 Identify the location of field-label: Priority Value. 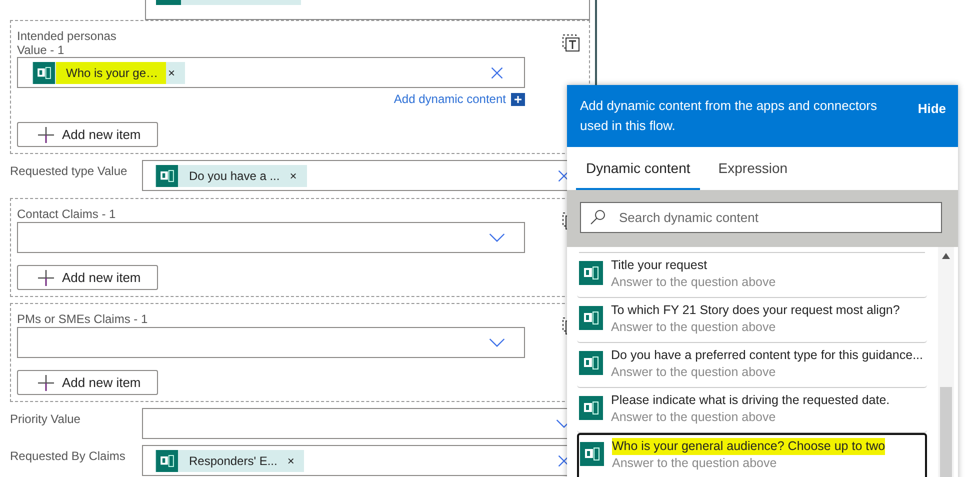
(46, 419).